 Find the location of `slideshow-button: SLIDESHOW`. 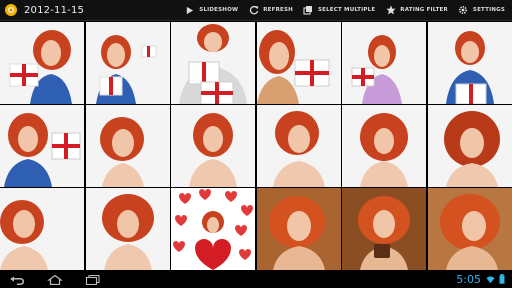

slideshow-button: SLIDESHOW is located at coordinates (211, 10).